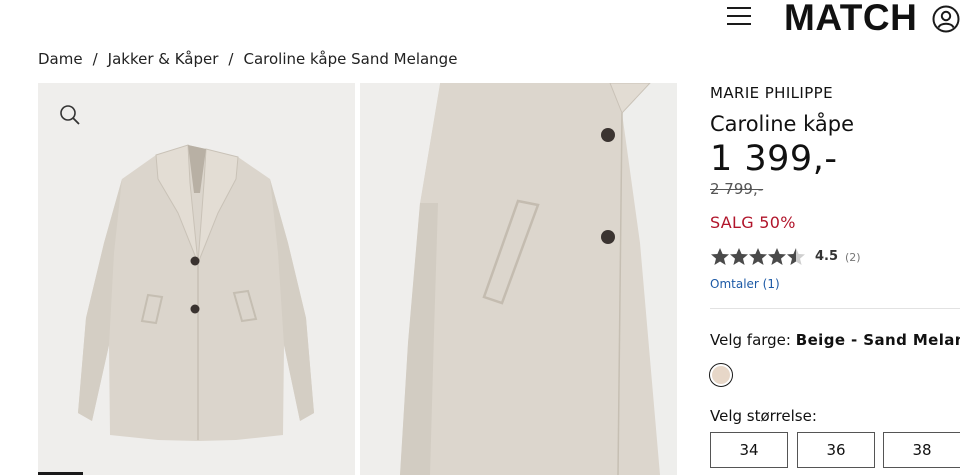 The width and height of the screenshot is (960, 475). I want to click on rating-count: (2), so click(853, 257).